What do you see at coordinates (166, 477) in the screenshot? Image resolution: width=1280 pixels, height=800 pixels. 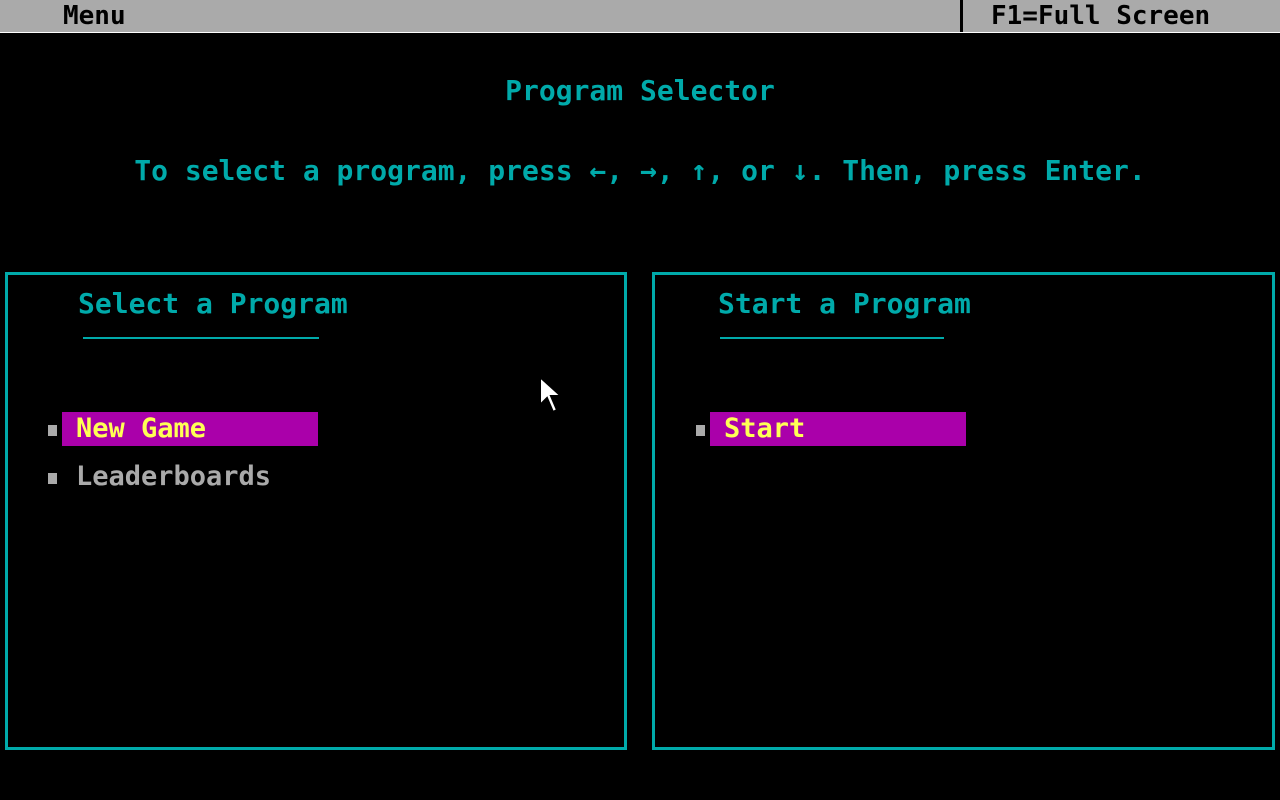 I see `program-item-label: Leaderboards` at bounding box center [166, 477].